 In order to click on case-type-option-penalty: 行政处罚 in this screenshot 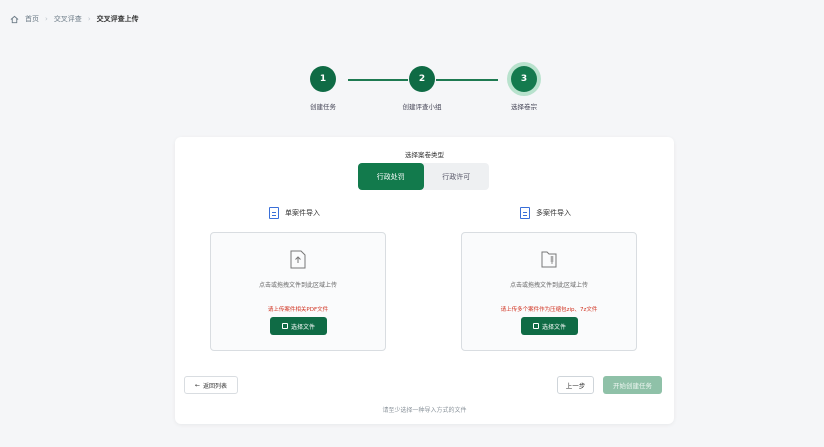, I will do `click(391, 176)`.